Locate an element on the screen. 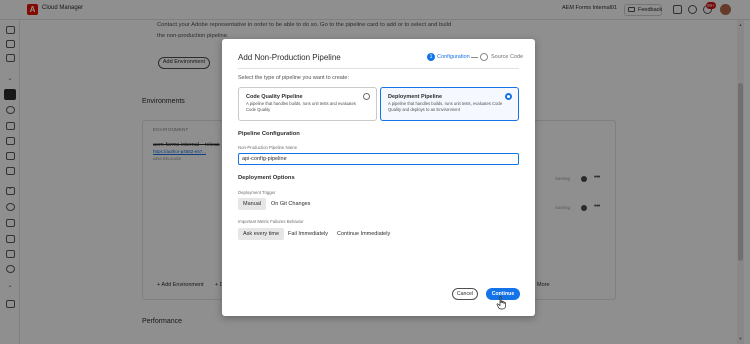  step-1-indicator: 1 is located at coordinates (431, 57).